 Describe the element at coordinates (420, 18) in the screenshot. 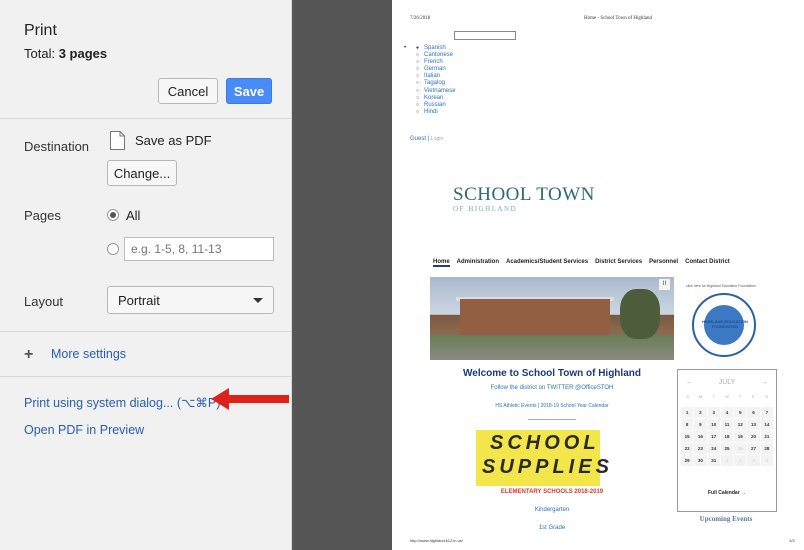

I see `page-date: 7/26/2018` at that location.